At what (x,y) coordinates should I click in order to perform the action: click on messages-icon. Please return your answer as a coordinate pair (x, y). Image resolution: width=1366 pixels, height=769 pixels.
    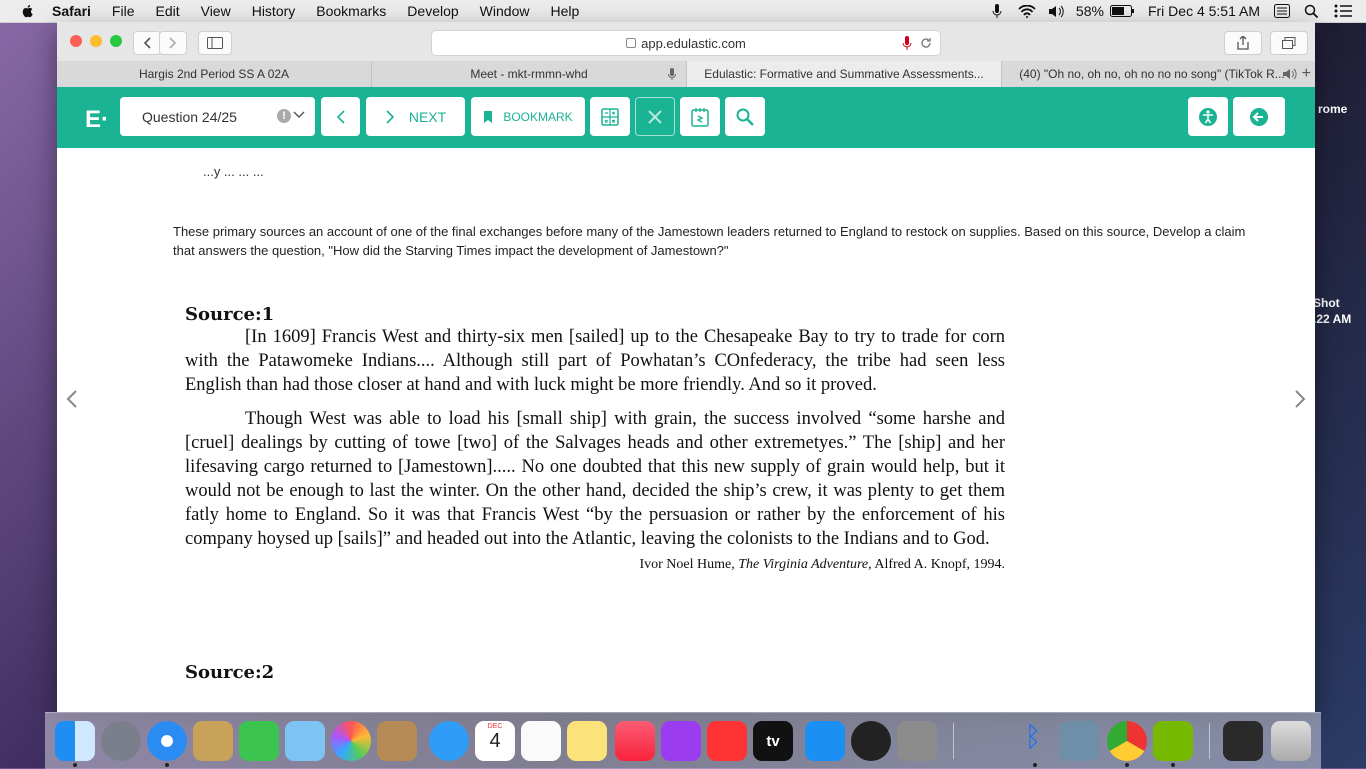
    Looking at the image, I should click on (449, 741).